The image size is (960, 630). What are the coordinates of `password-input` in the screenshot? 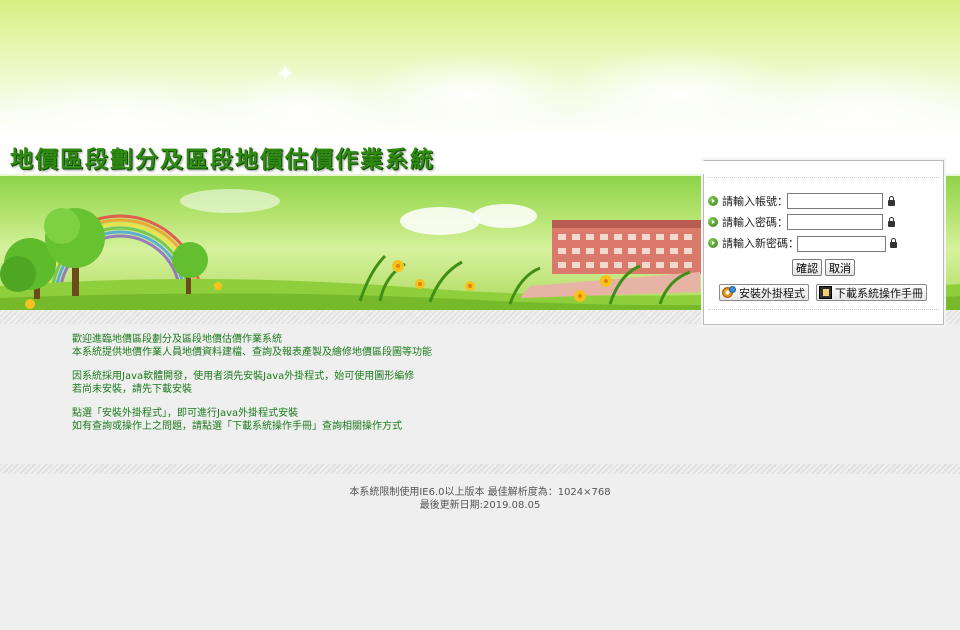 It's located at (835, 222).